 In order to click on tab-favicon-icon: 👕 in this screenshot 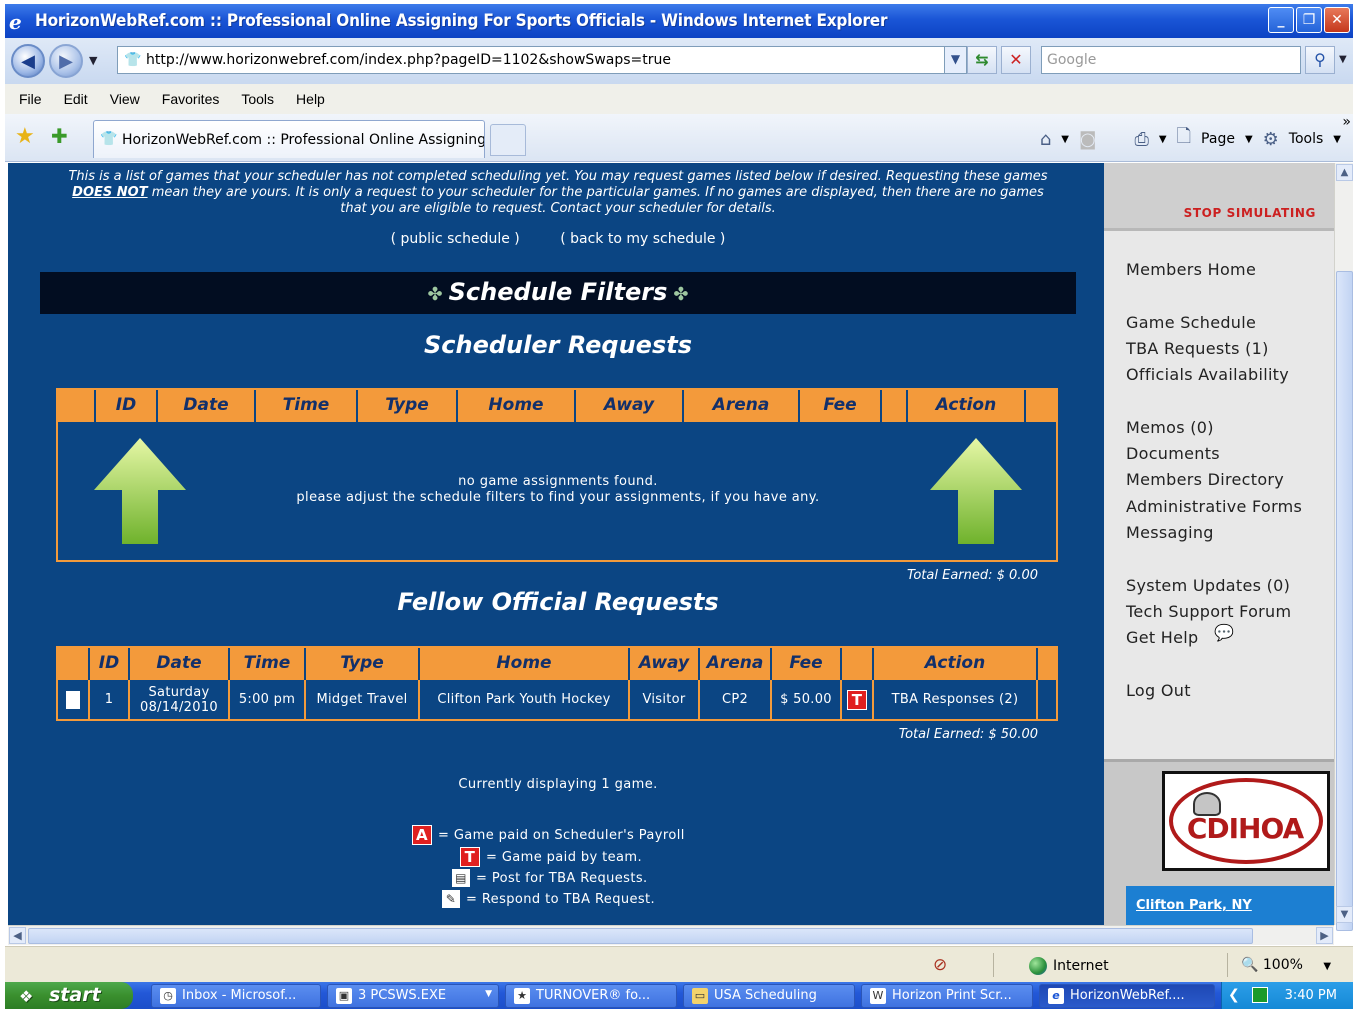, I will do `click(109, 139)`.